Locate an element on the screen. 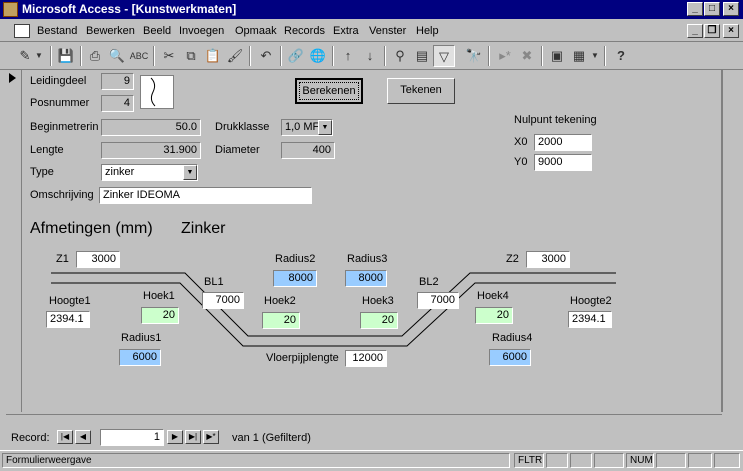 This screenshot has width=743, height=471. hoogte1-field: 2394.1 is located at coordinates (68, 319).